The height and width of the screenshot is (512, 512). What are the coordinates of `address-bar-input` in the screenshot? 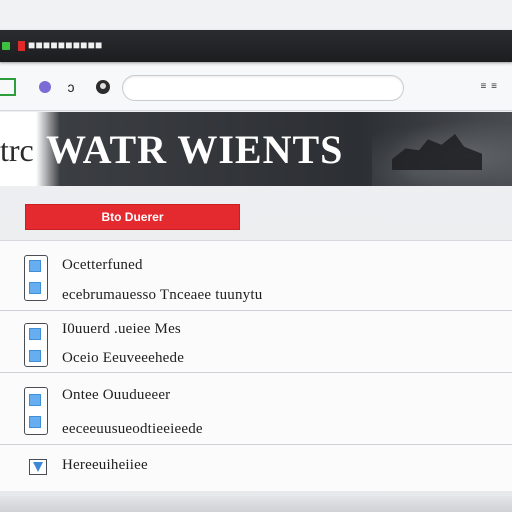 It's located at (263, 88).